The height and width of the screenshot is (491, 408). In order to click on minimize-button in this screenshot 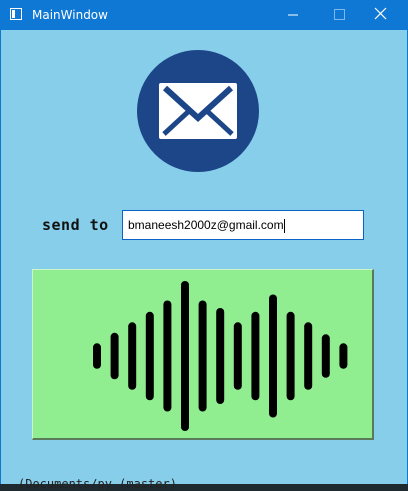, I will do `click(293, 15)`.